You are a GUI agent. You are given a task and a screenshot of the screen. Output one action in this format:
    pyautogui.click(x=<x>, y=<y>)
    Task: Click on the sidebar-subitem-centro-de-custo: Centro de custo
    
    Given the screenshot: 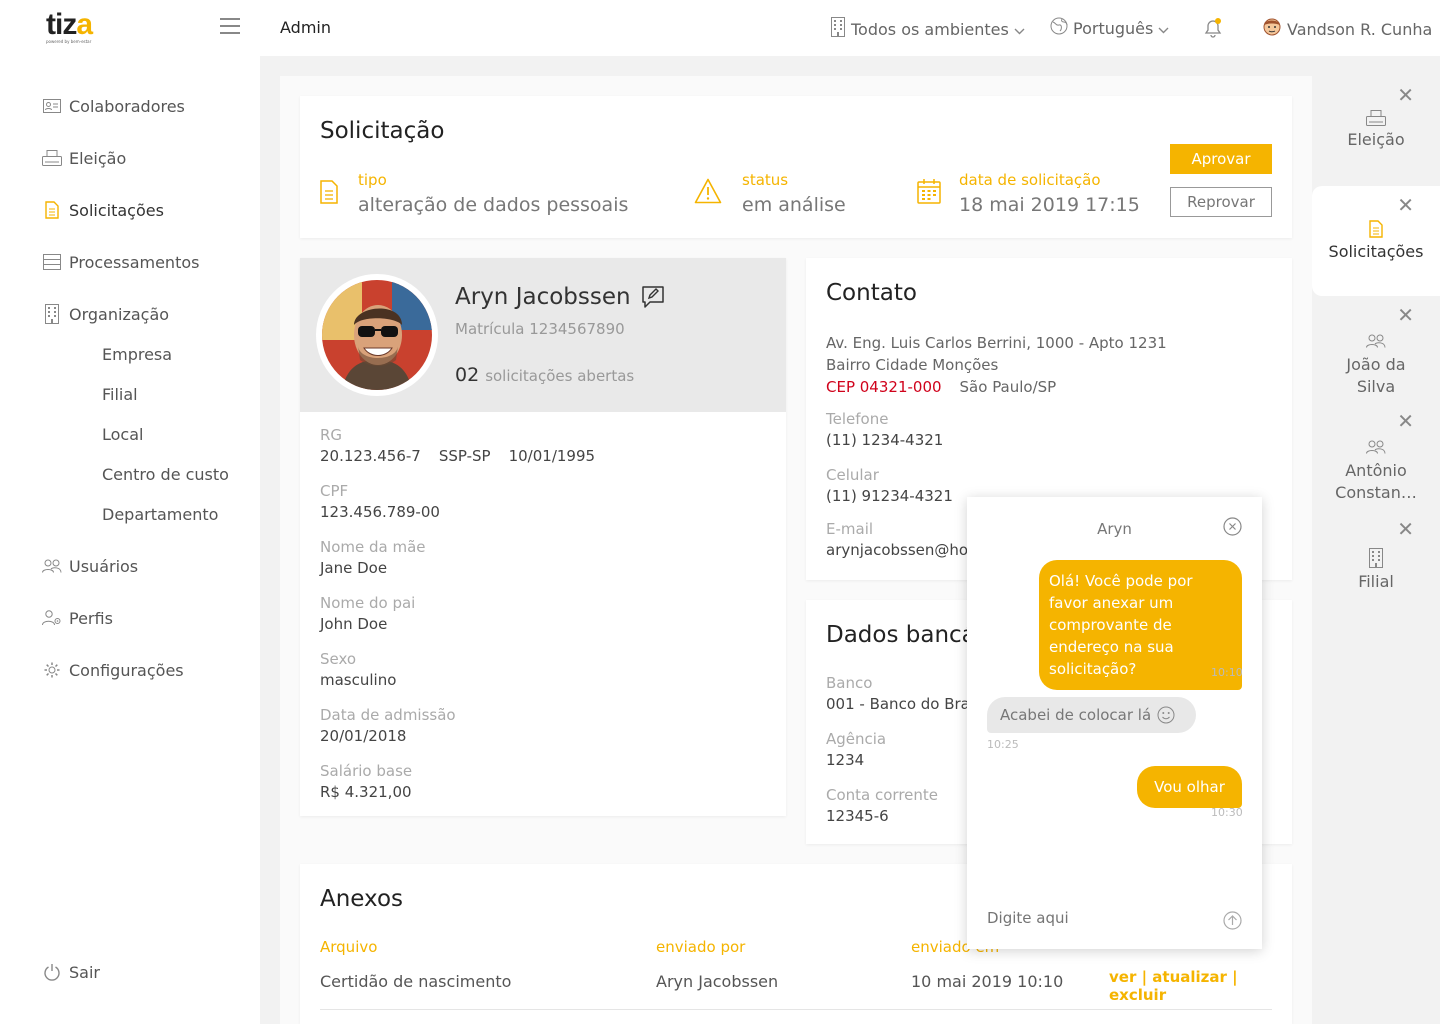 What is the action you would take?
    pyautogui.click(x=165, y=474)
    